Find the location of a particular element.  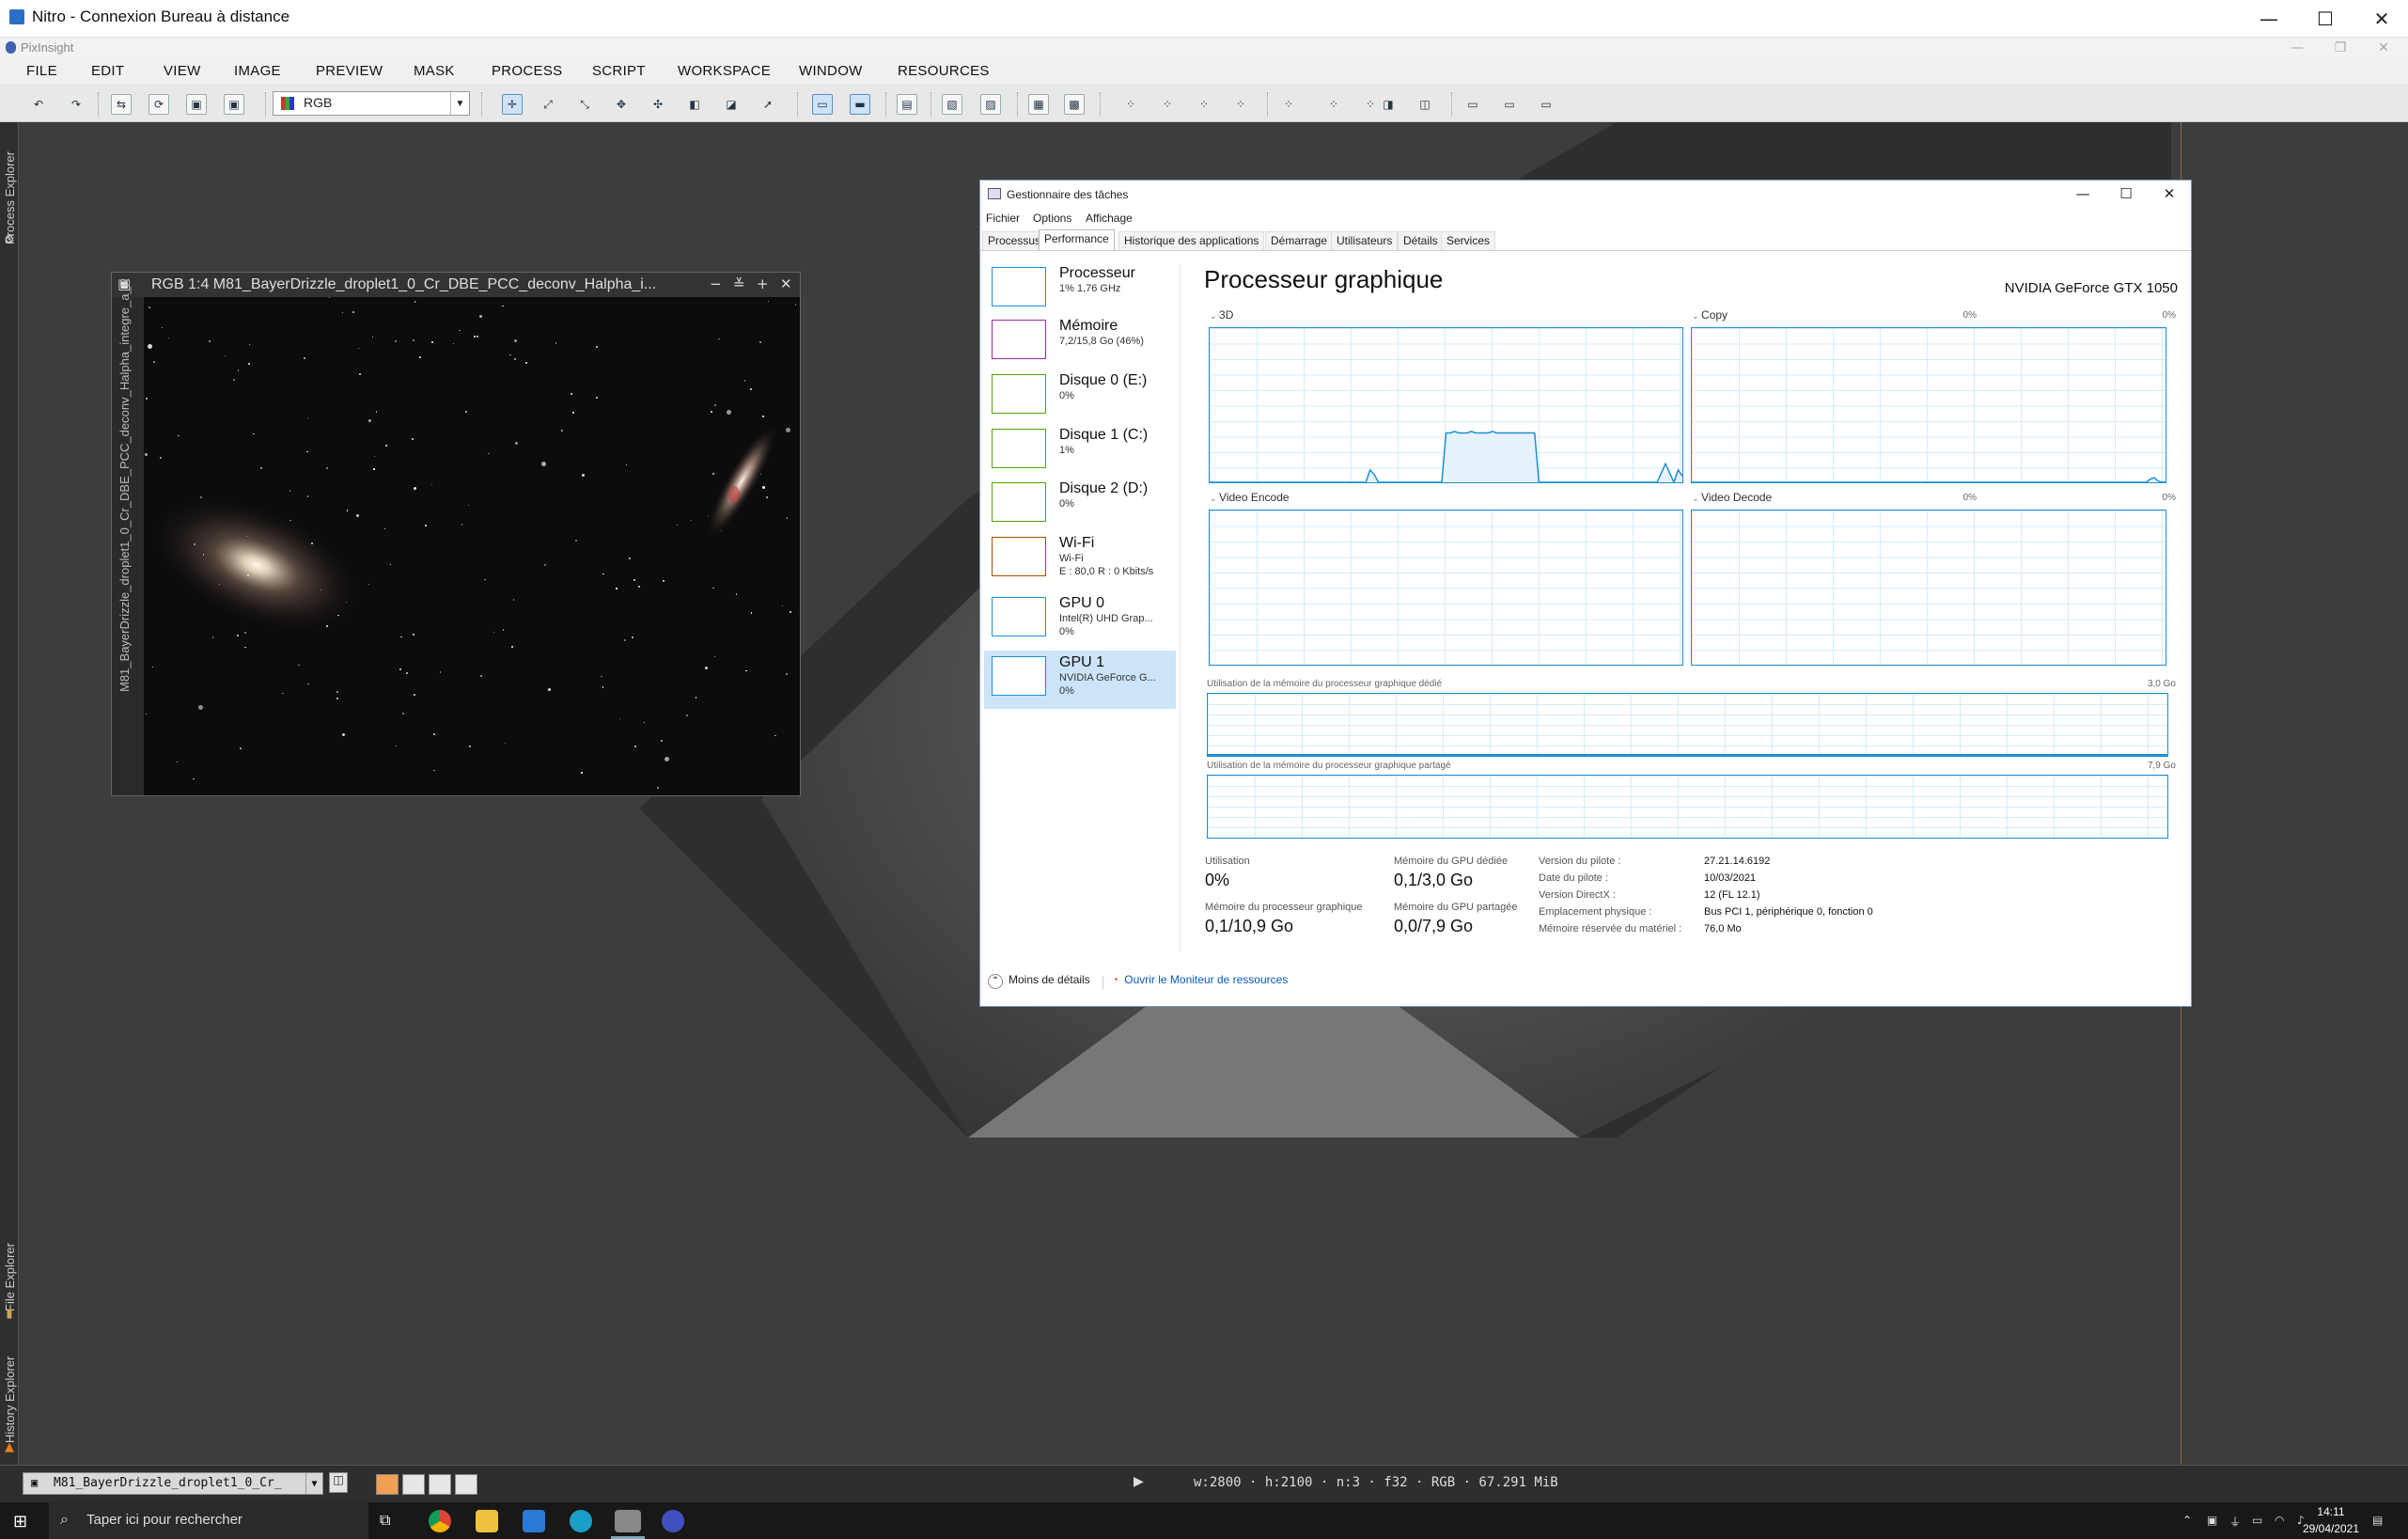

redo-icon: ↷ is located at coordinates (76, 105).